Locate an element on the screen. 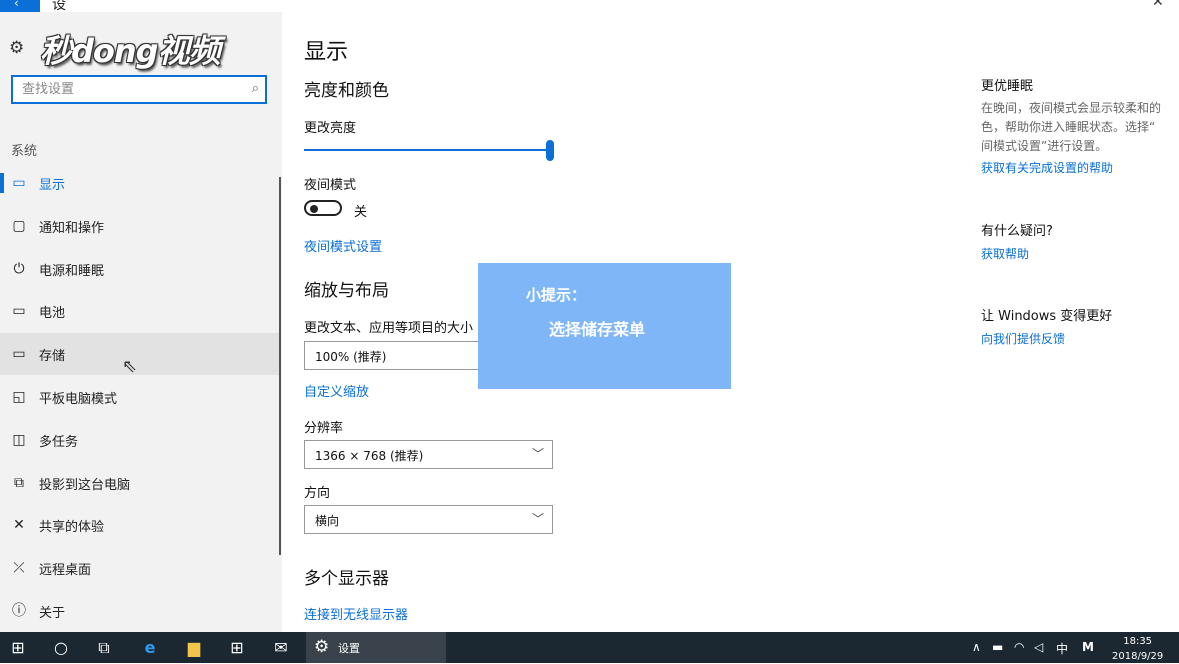  chevron-up-icon: ∧ is located at coordinates (976, 647).